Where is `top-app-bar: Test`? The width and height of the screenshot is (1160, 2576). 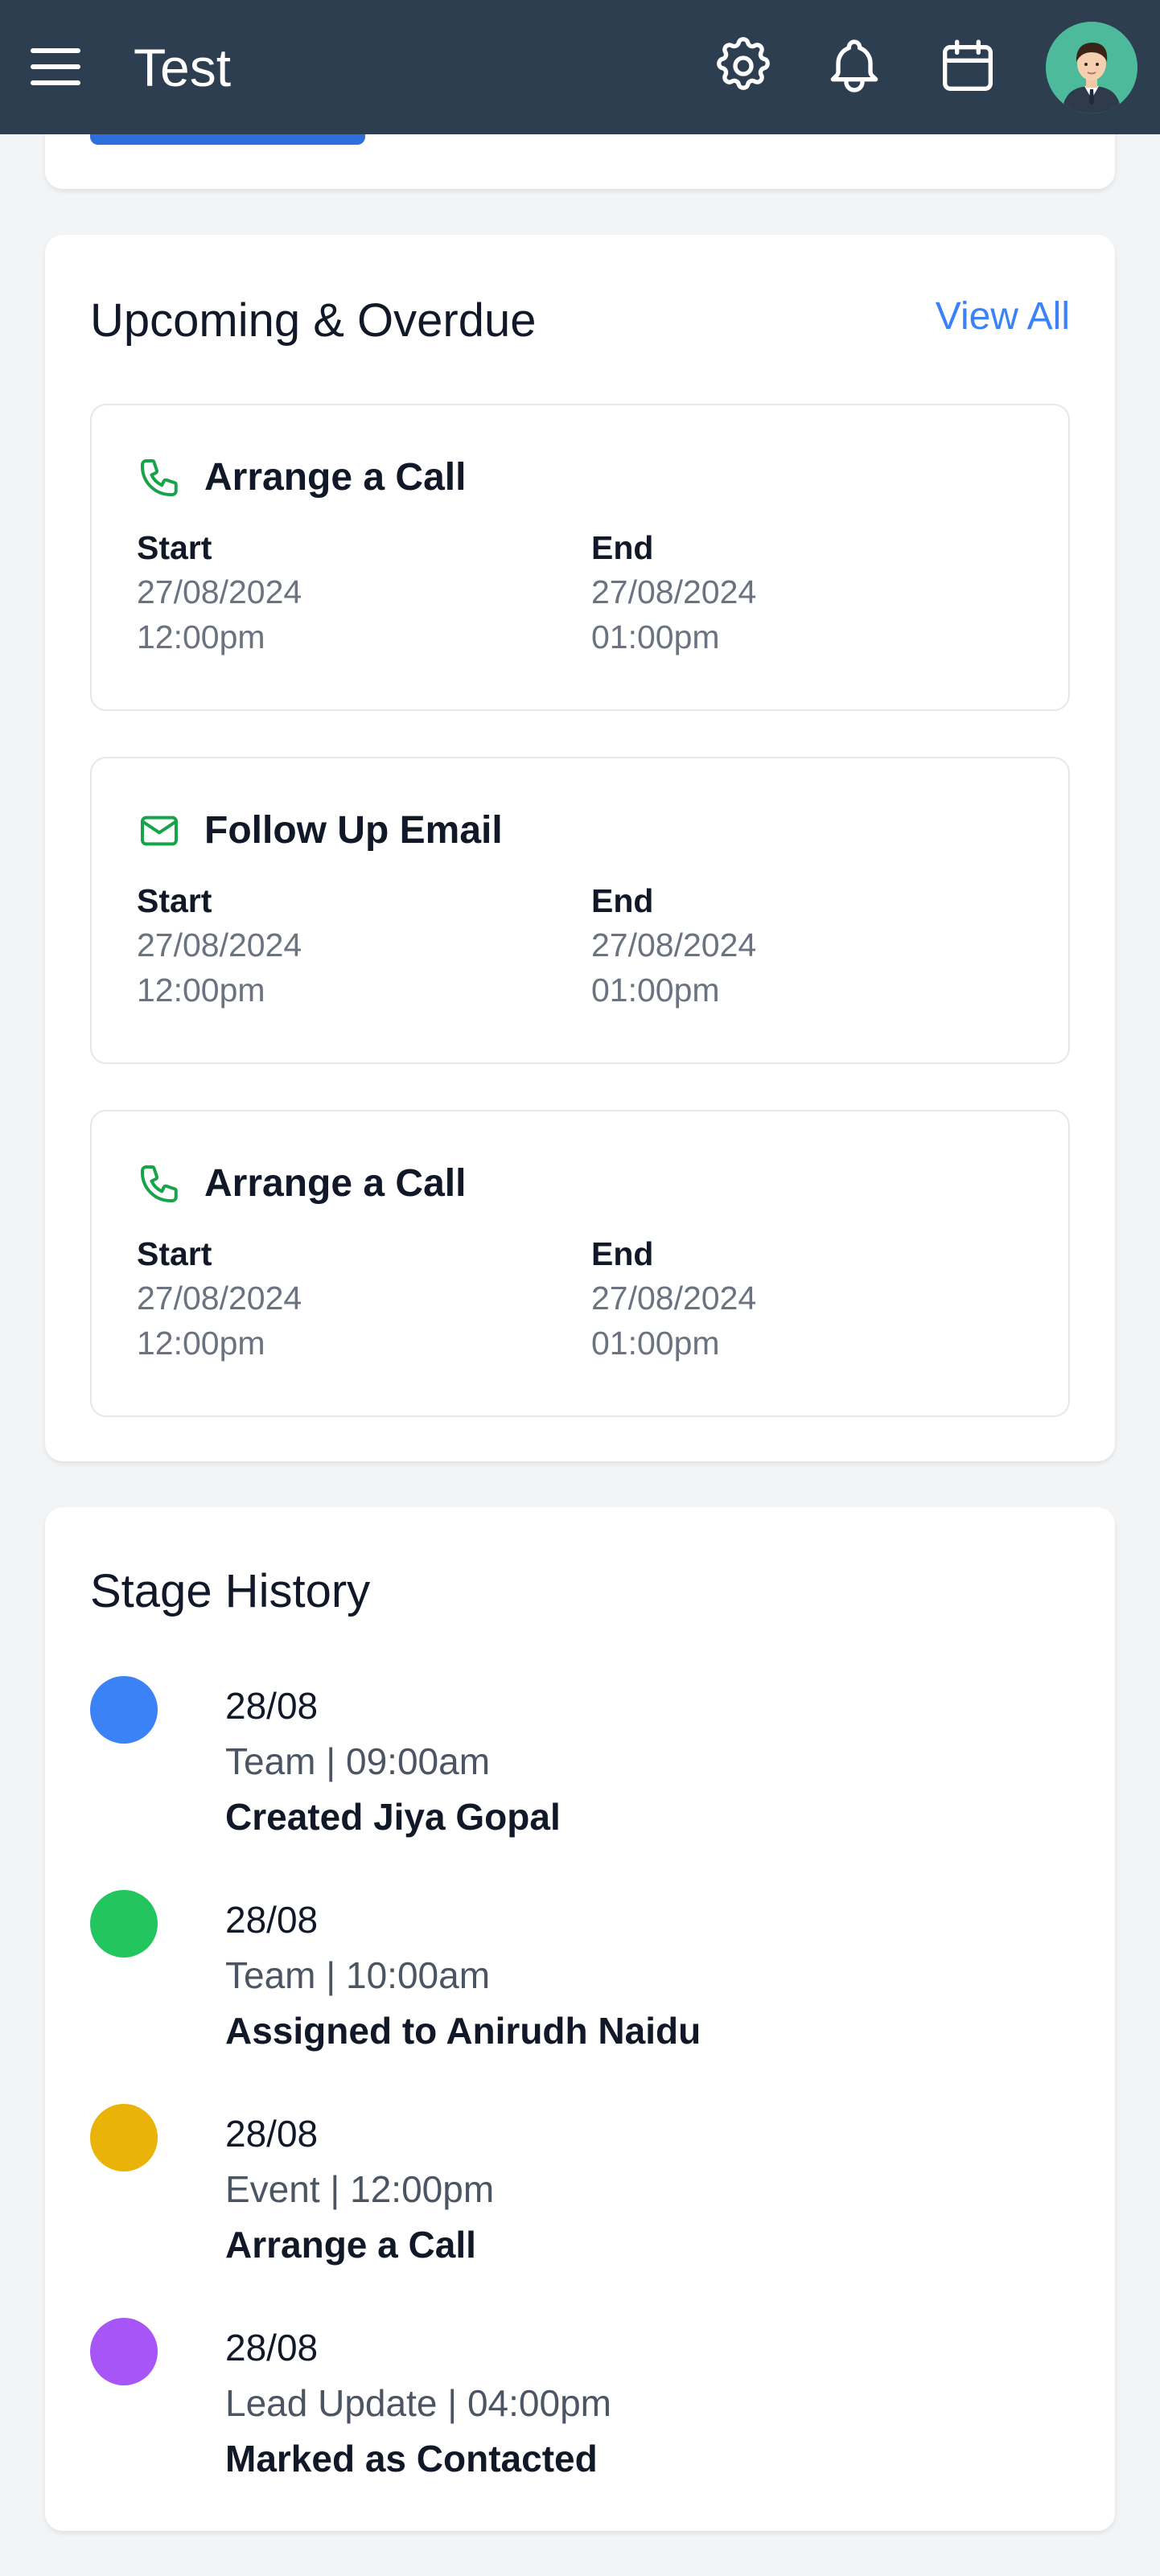 top-app-bar: Test is located at coordinates (580, 67).